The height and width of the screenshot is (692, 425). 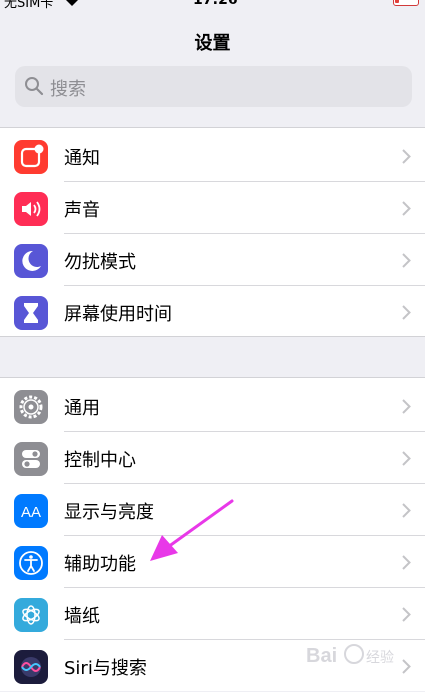 I want to click on row-label: 通用, so click(x=82, y=408).